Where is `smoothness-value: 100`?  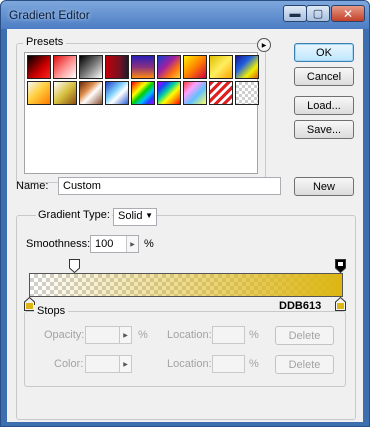 smoothness-value: 100 is located at coordinates (104, 244).